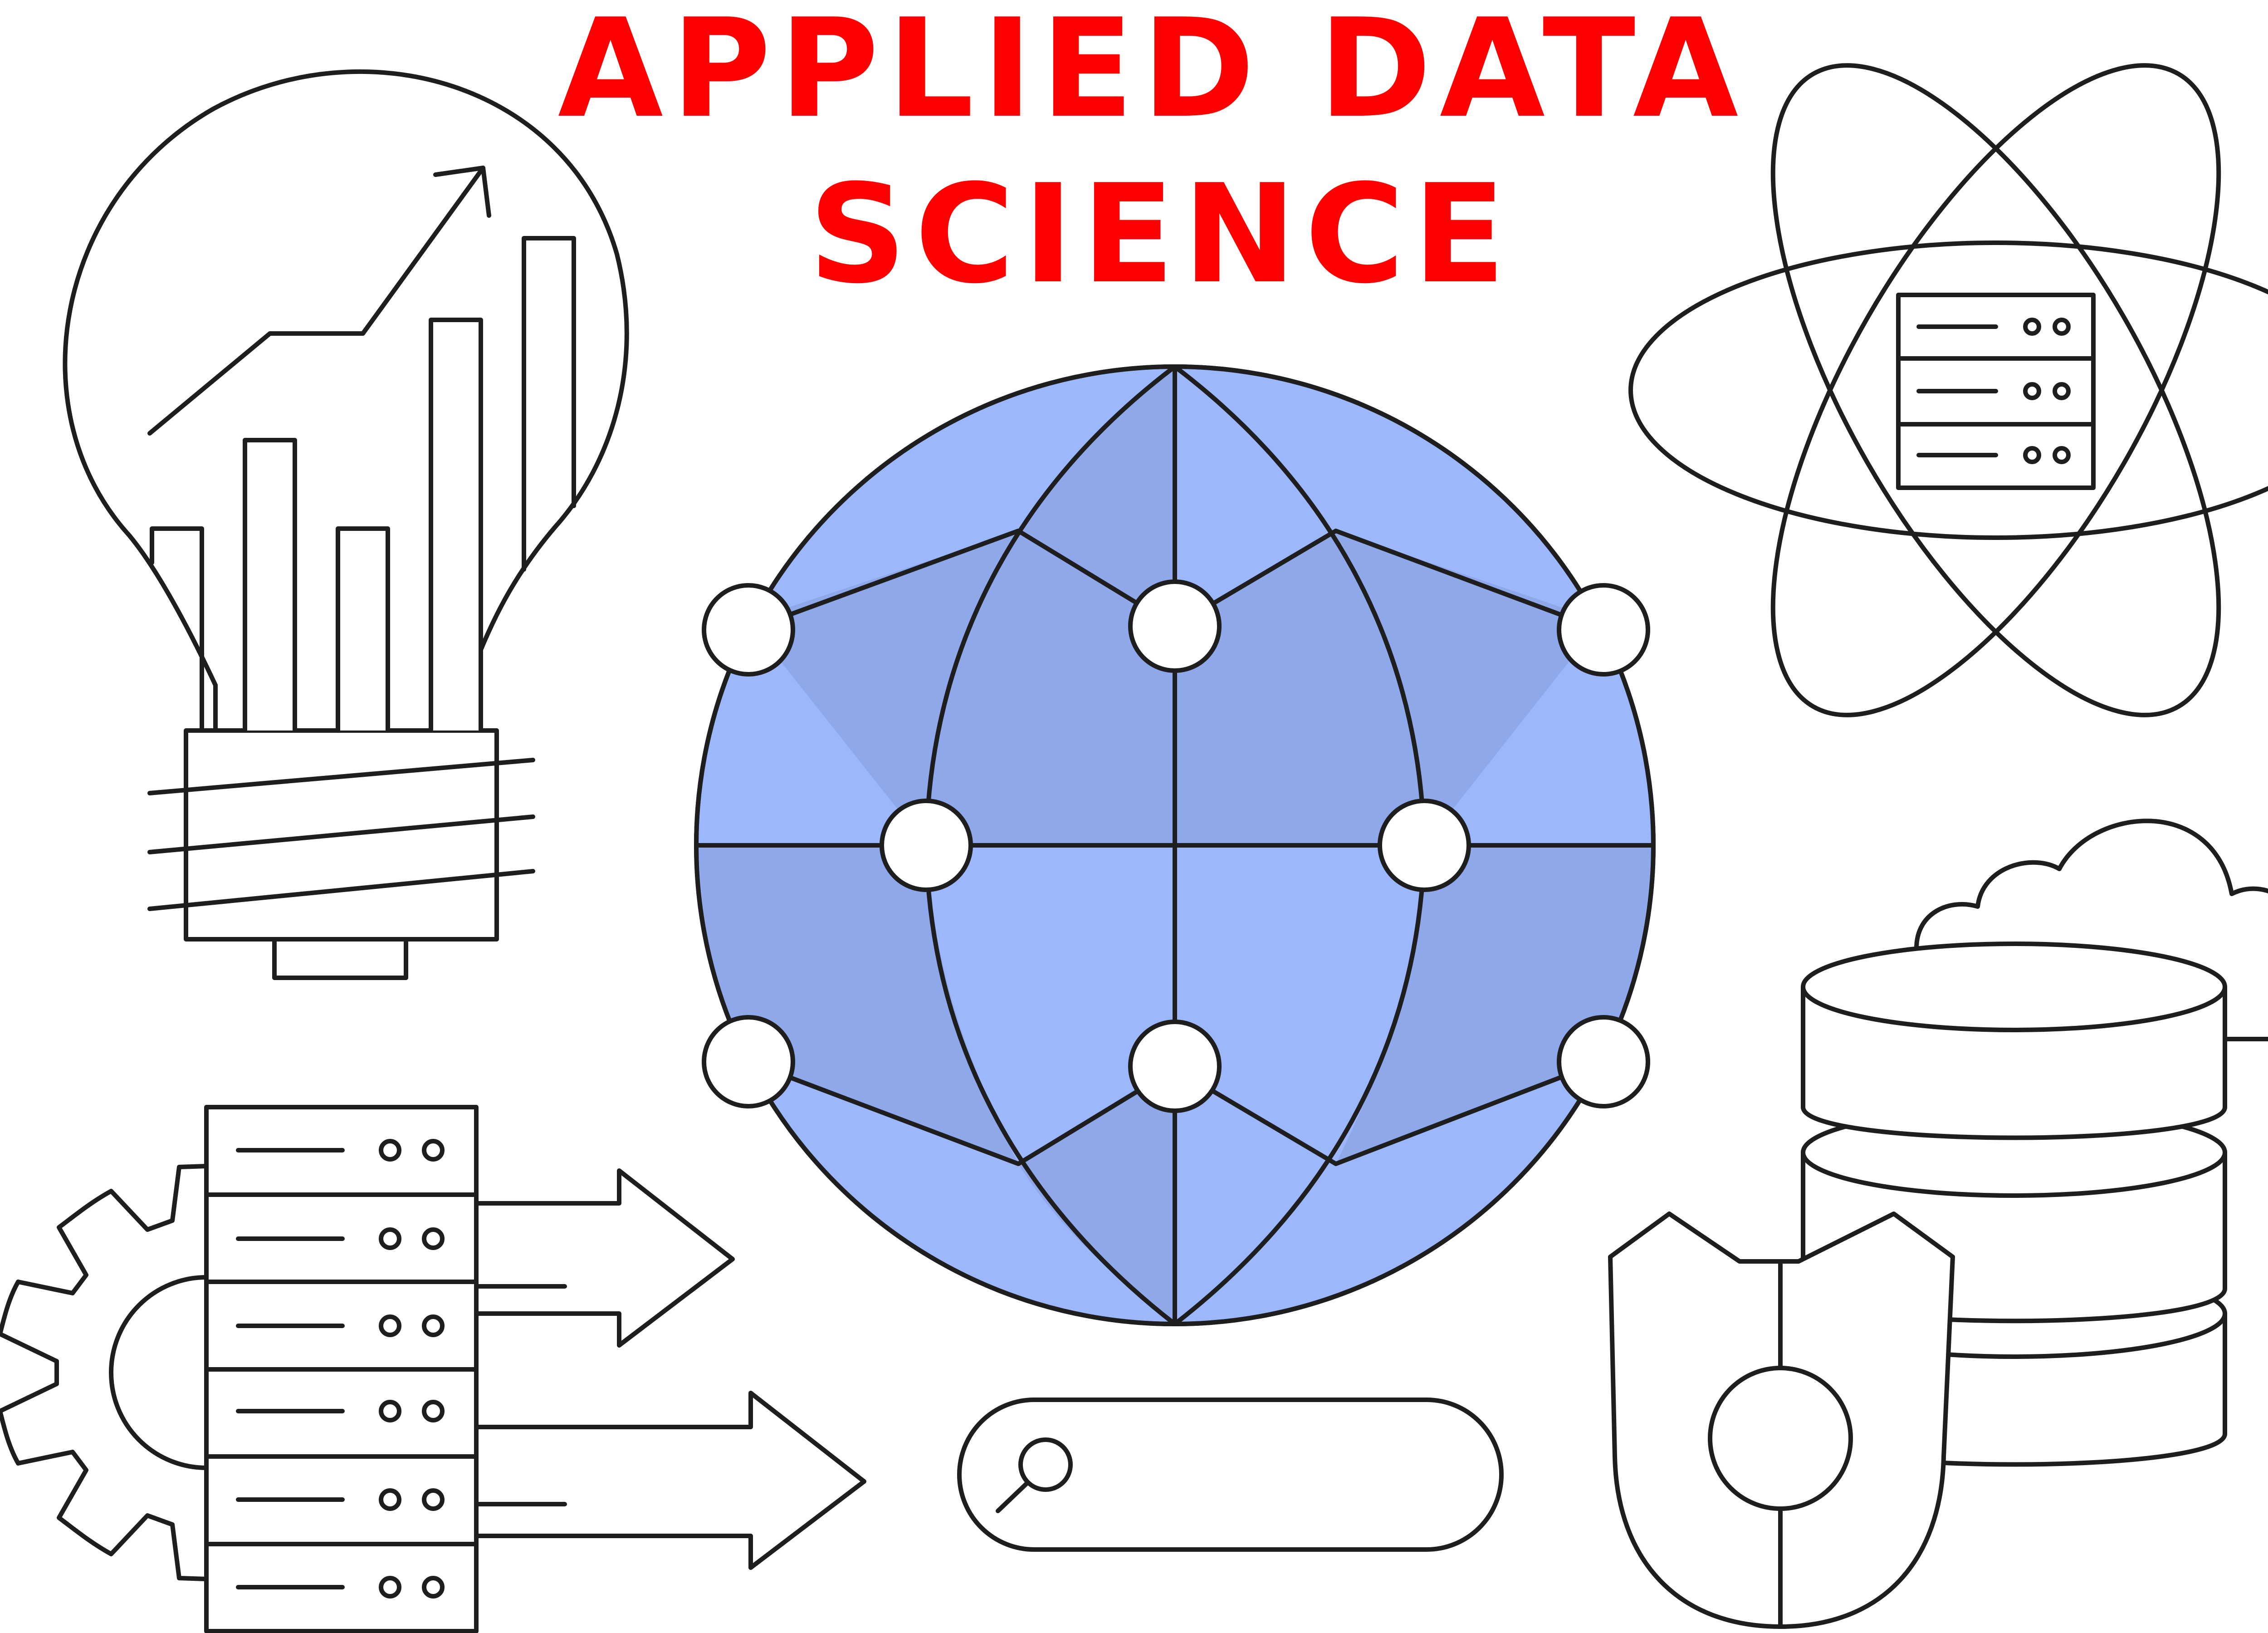 The width and height of the screenshot is (2268, 1633). I want to click on shield-icon, so click(1782, 1420).